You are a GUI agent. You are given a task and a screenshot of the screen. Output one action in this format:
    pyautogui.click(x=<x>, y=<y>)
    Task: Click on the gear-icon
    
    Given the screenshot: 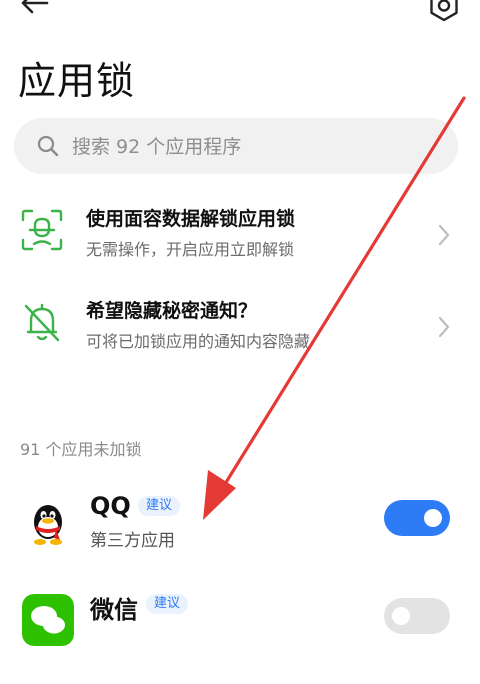 What is the action you would take?
    pyautogui.click(x=444, y=11)
    